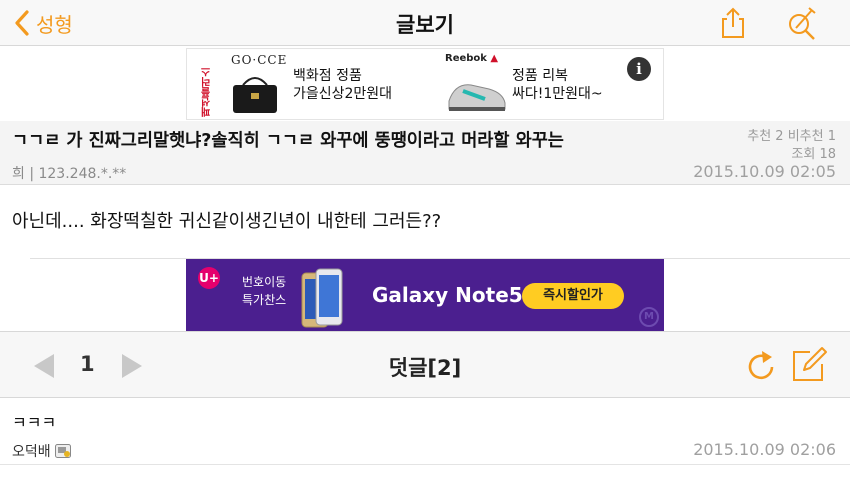  Describe the element at coordinates (22, 23) in the screenshot. I see `chevron-left-icon` at that location.